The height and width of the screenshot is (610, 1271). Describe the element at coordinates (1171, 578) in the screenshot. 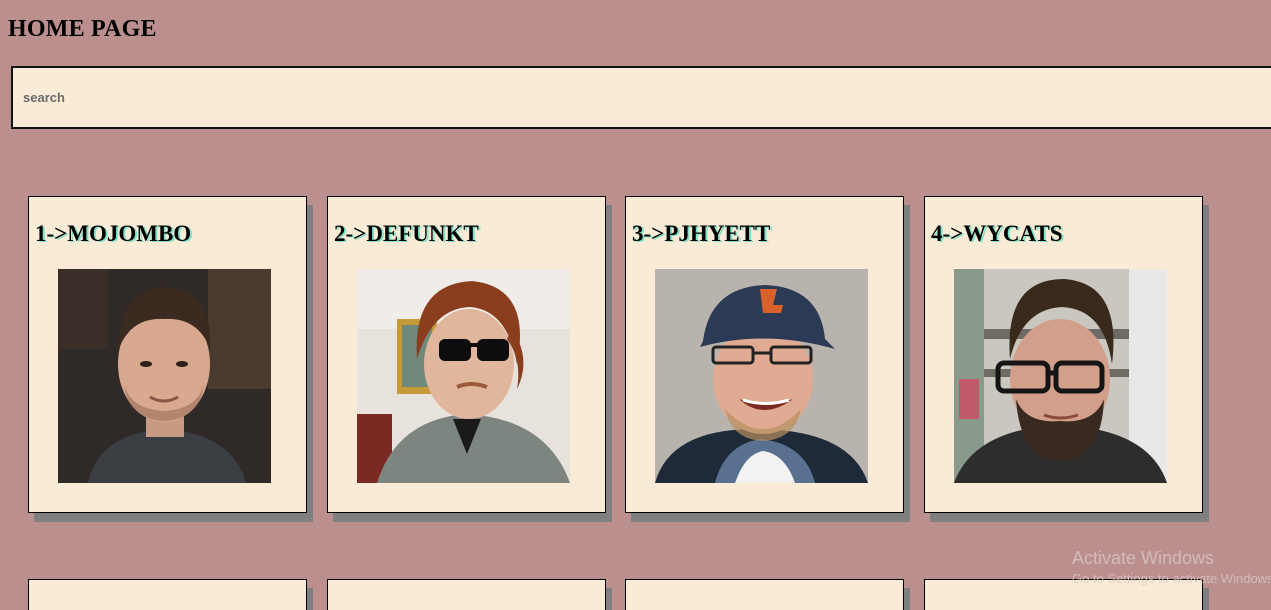

I see `watermark-subtitle: Go to Settings to activate Windows.` at that location.